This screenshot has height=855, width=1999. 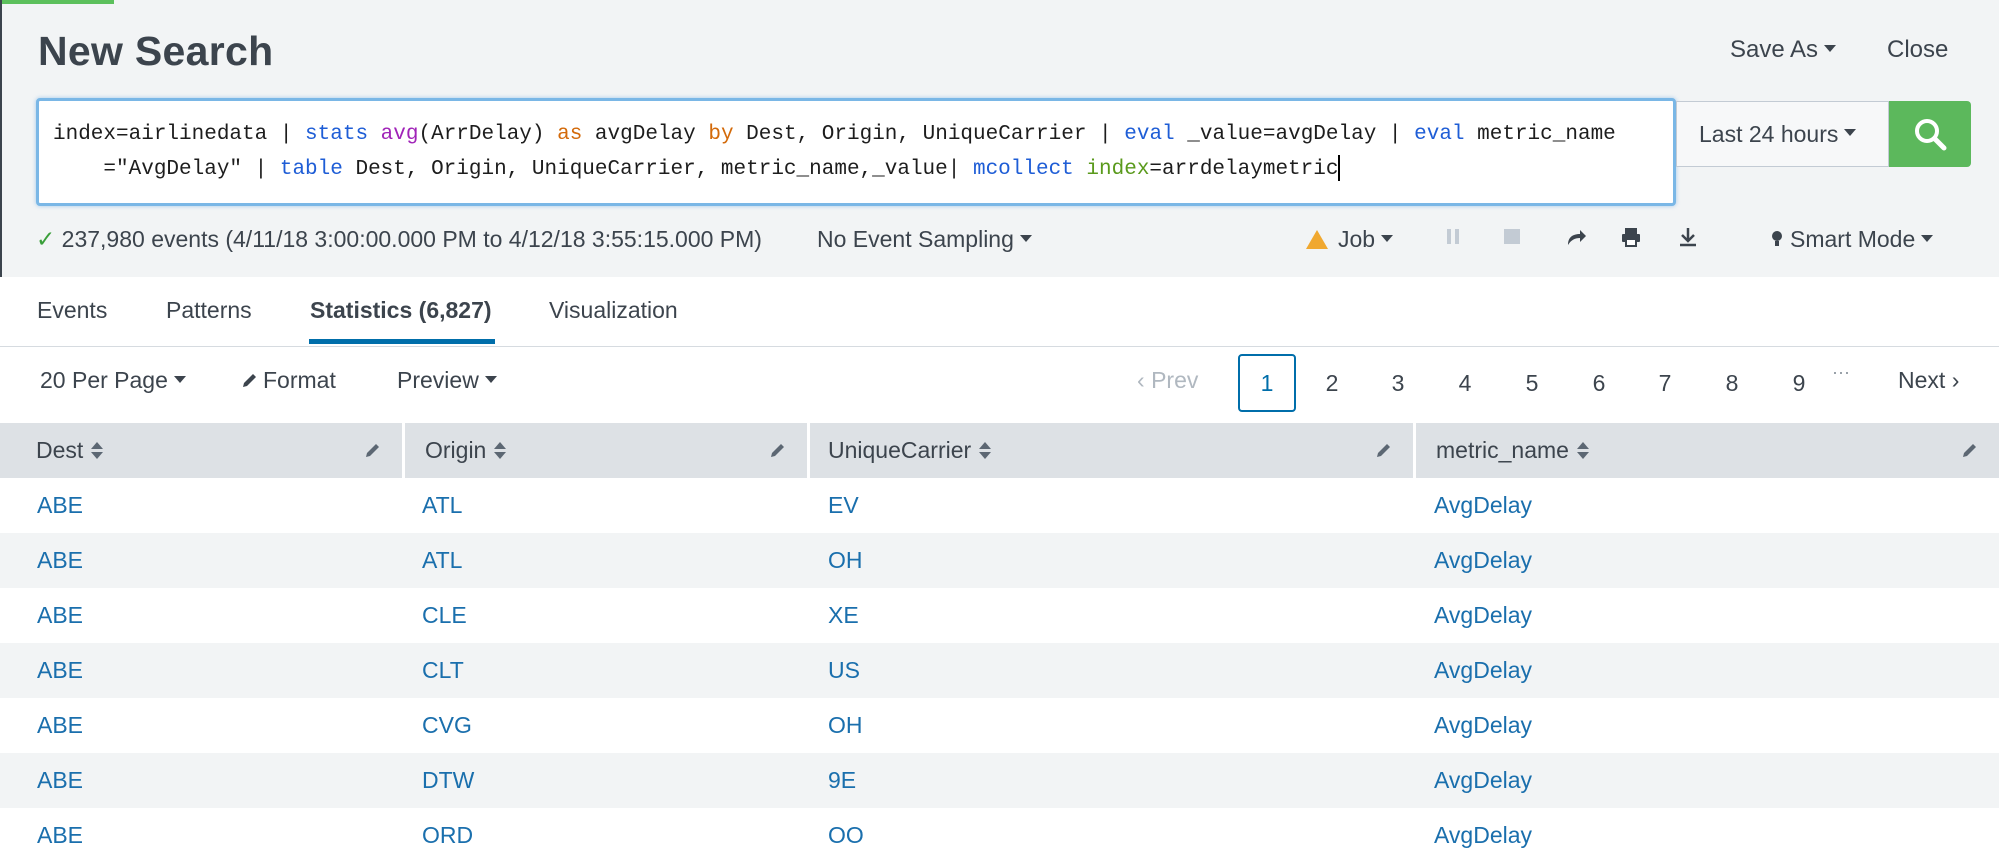 I want to click on chevron-right-icon: ›, so click(x=1955, y=380).